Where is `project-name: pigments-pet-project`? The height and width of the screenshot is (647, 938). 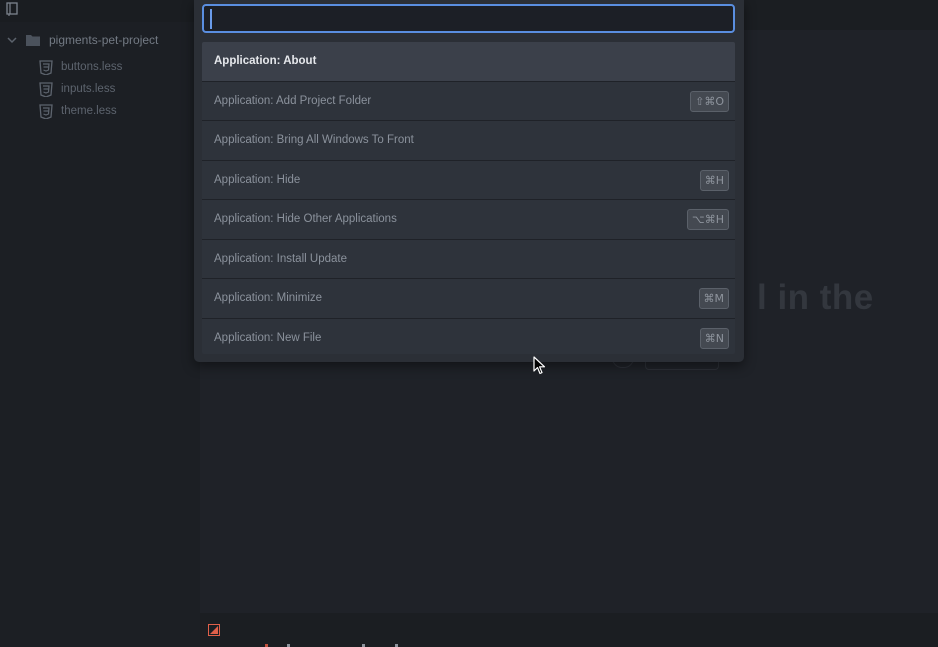 project-name: pigments-pet-project is located at coordinates (104, 40).